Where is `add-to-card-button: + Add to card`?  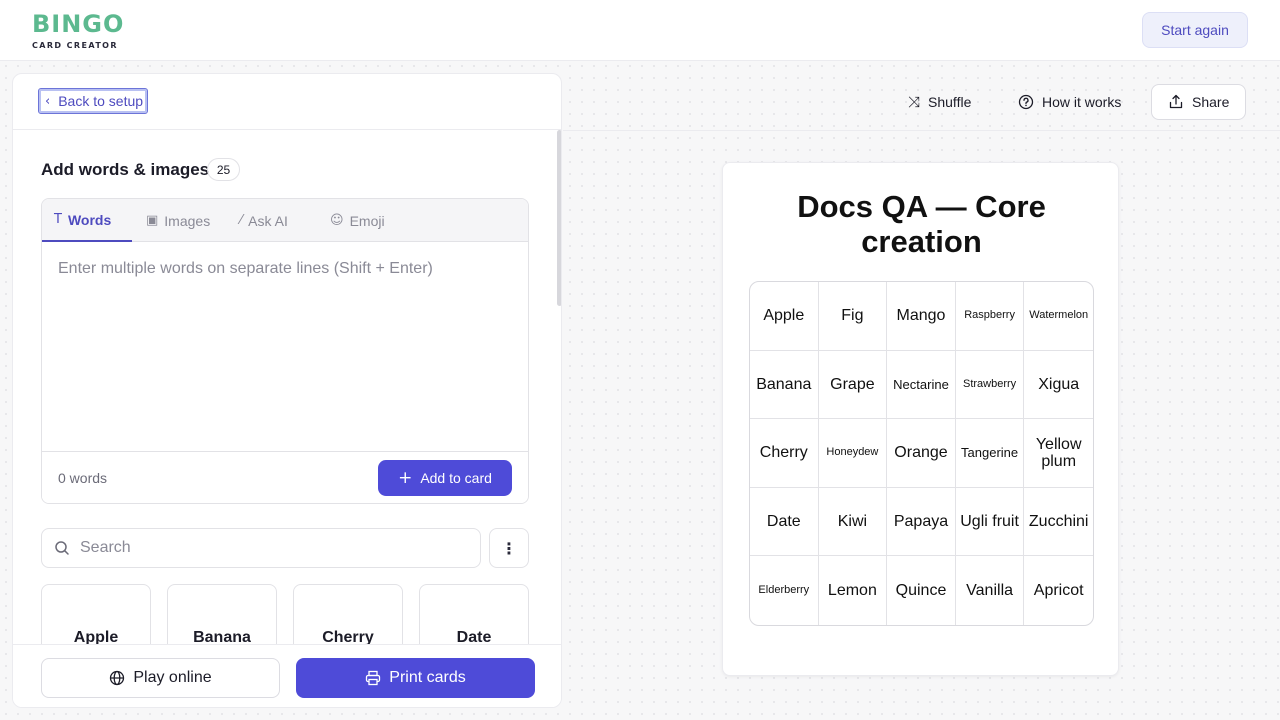 add-to-card-button: + Add to card is located at coordinates (445, 478).